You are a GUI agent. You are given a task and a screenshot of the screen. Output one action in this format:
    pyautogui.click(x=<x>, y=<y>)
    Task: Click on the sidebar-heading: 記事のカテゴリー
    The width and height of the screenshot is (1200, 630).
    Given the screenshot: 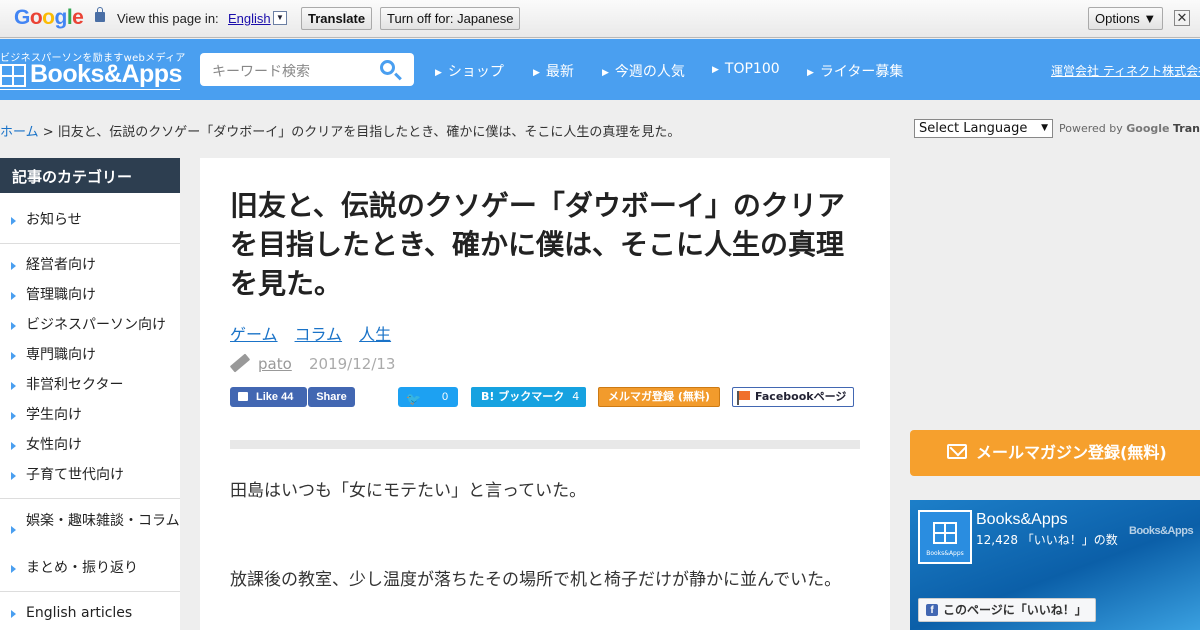 What is the action you would take?
    pyautogui.click(x=90, y=175)
    